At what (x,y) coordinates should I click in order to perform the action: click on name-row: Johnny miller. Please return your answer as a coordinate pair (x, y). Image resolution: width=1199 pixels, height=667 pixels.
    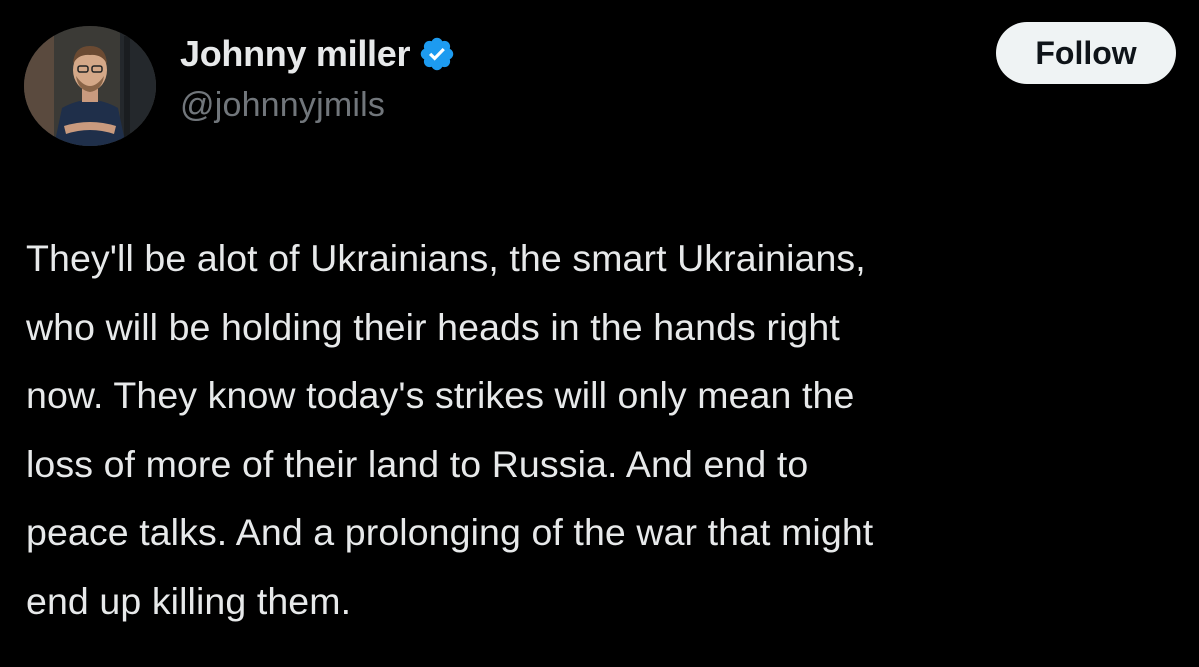
    Looking at the image, I should click on (318, 54).